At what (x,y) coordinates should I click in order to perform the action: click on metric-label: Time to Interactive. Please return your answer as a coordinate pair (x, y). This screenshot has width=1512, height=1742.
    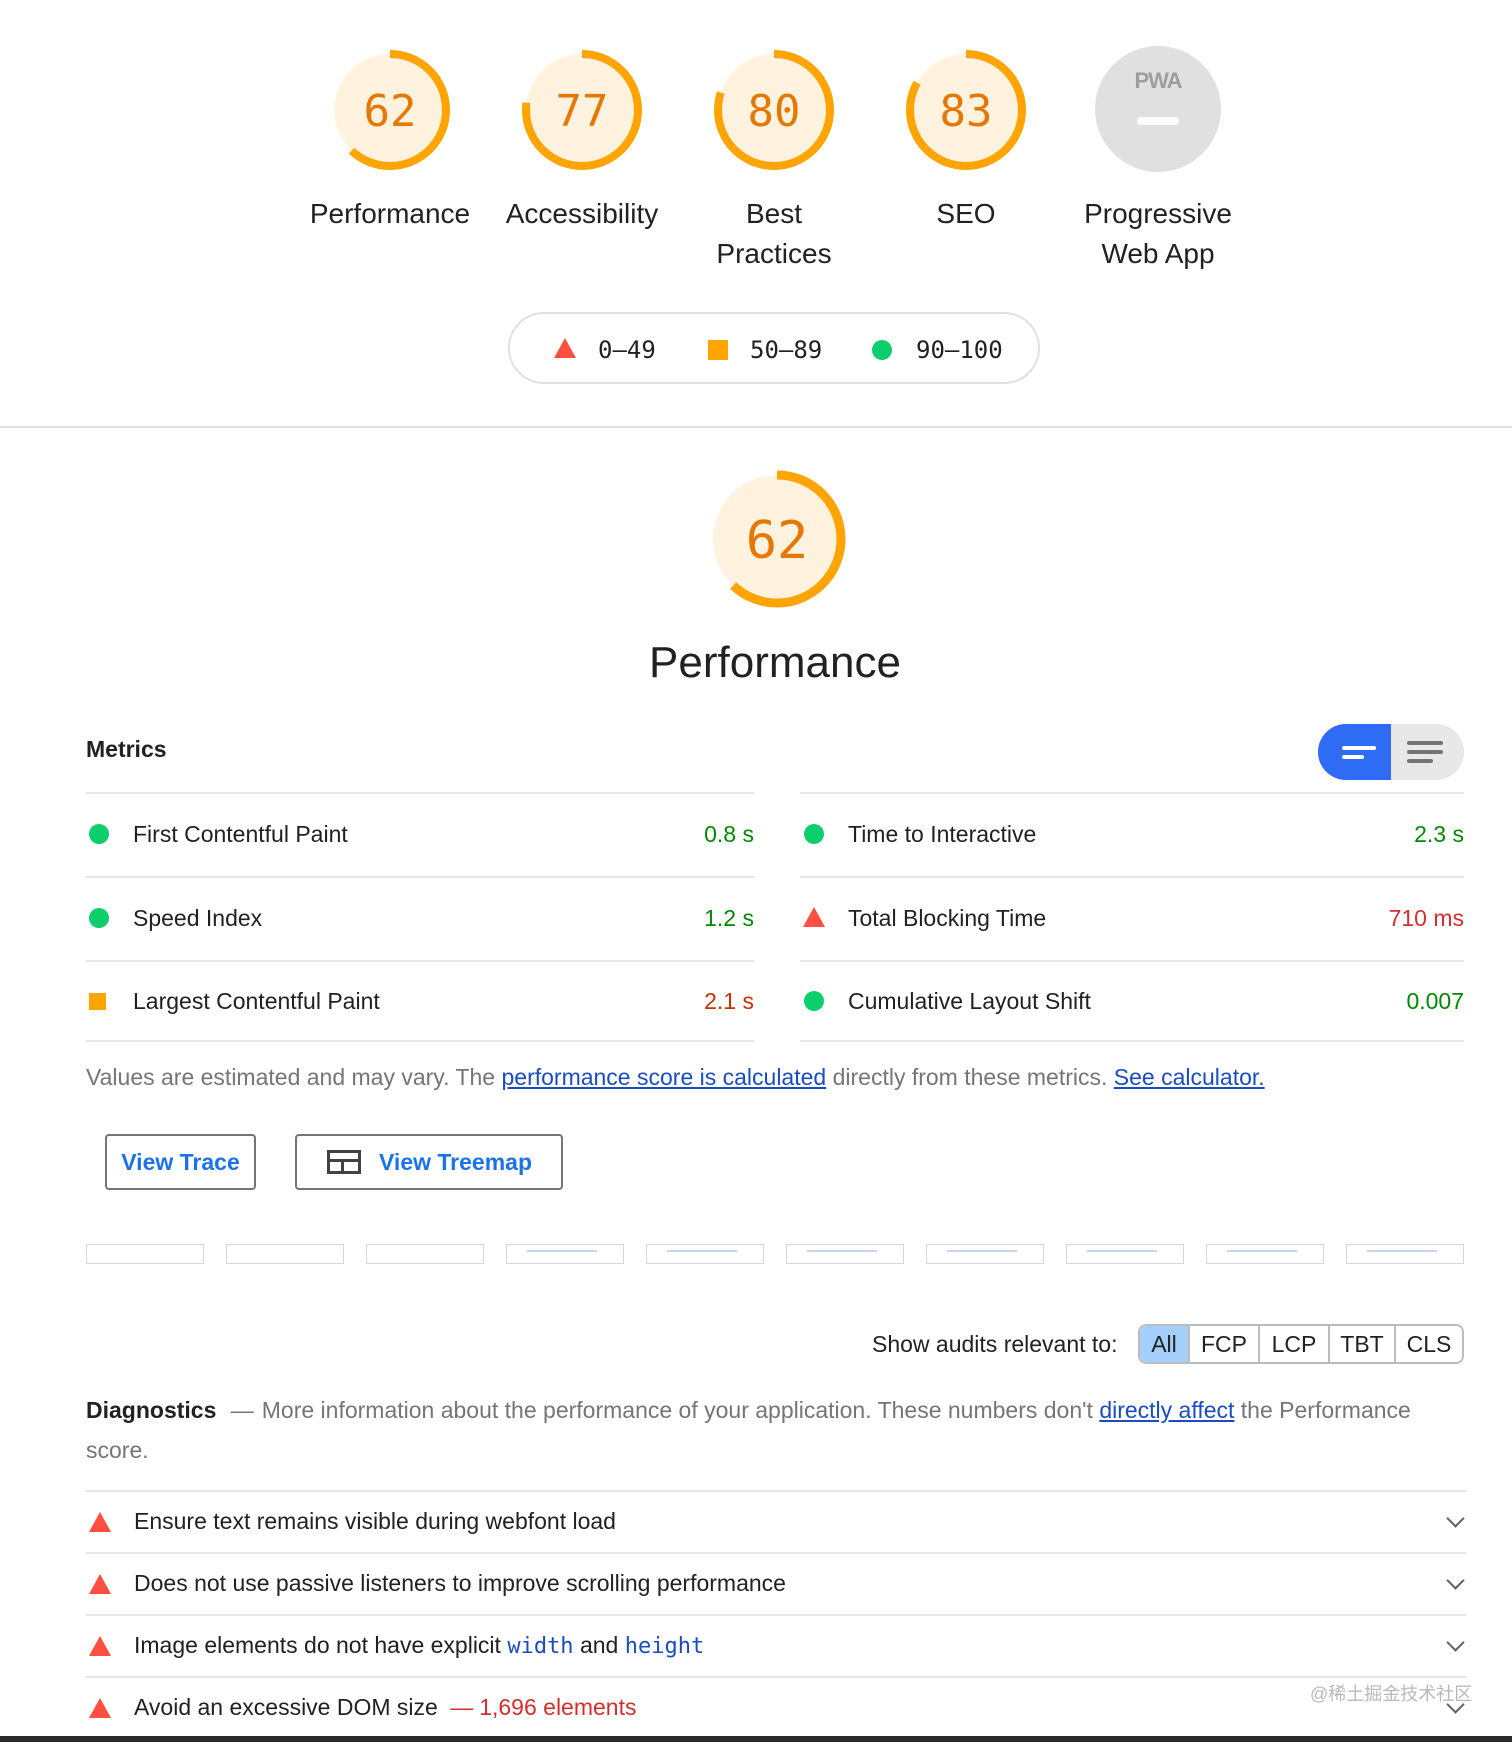
    Looking at the image, I should click on (942, 834).